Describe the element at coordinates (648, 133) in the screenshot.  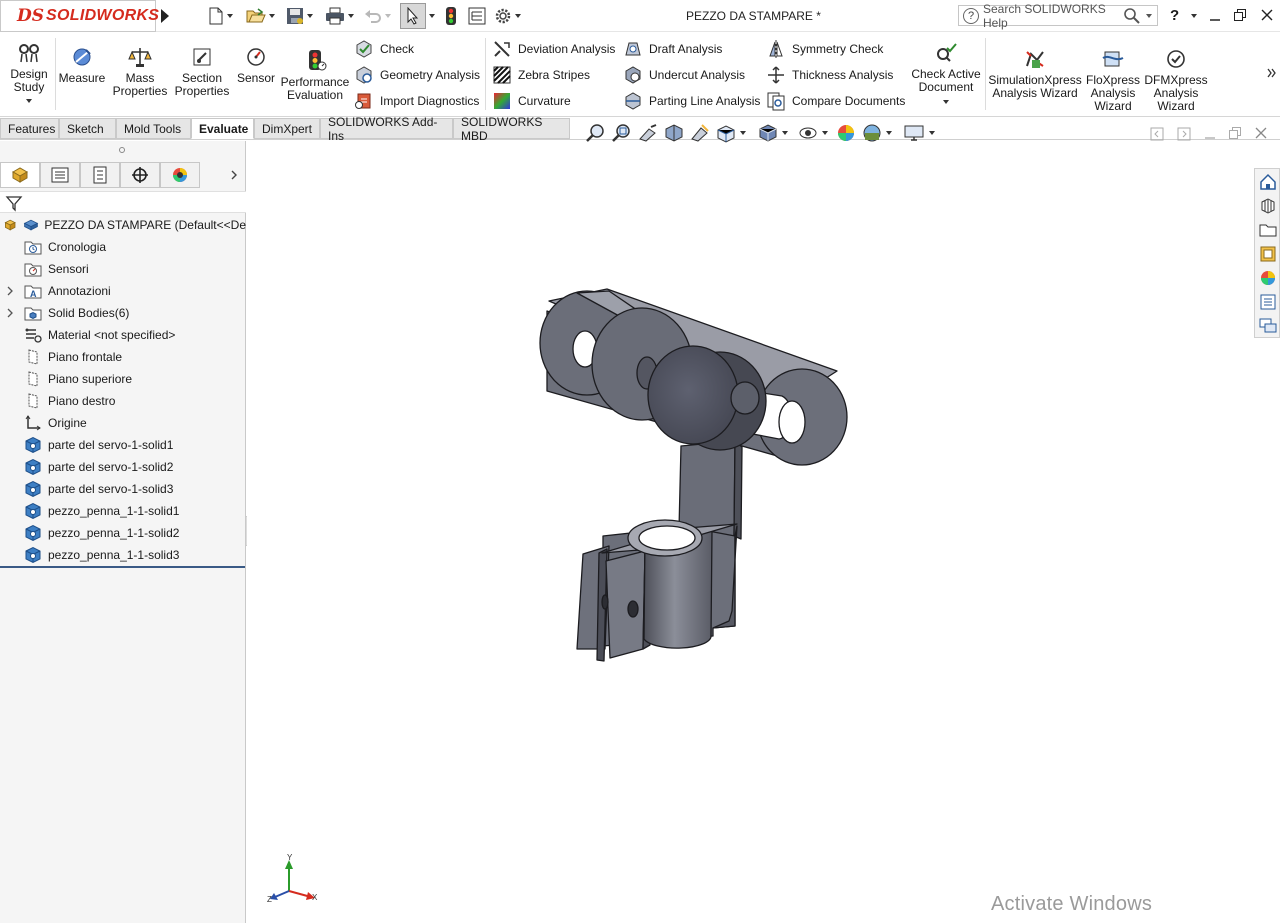
I see `previous-view-icon` at that location.